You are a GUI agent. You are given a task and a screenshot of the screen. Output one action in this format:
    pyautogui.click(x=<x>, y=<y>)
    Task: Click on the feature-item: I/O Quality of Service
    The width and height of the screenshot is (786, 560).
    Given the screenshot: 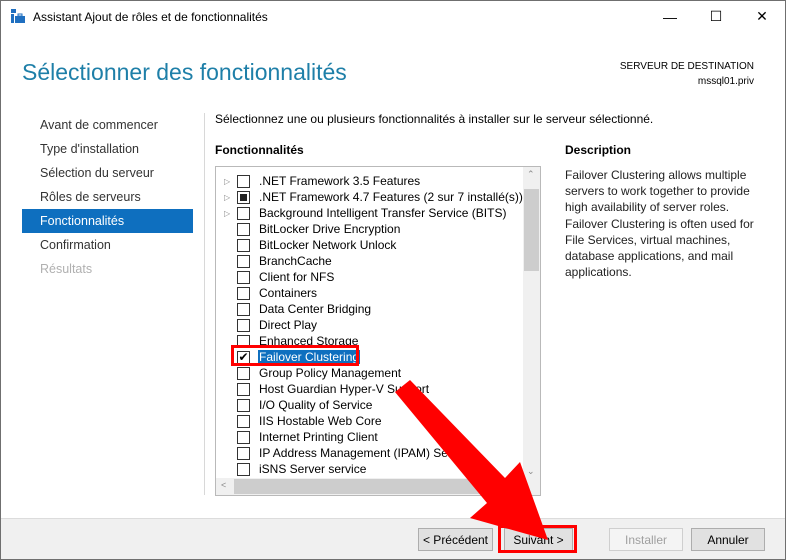 What is the action you would take?
    pyautogui.click(x=368, y=405)
    